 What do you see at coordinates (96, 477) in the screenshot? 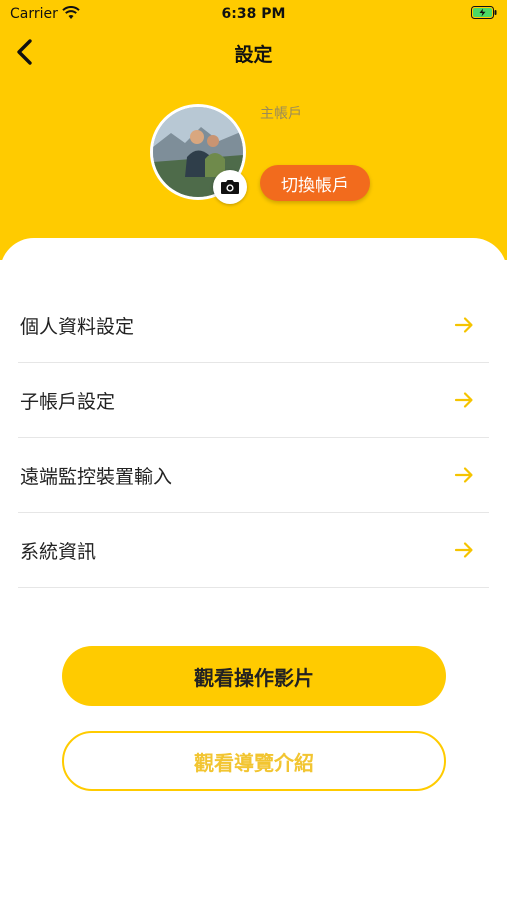
I see `menu-item-label: 遠端監控裝置輸入` at bounding box center [96, 477].